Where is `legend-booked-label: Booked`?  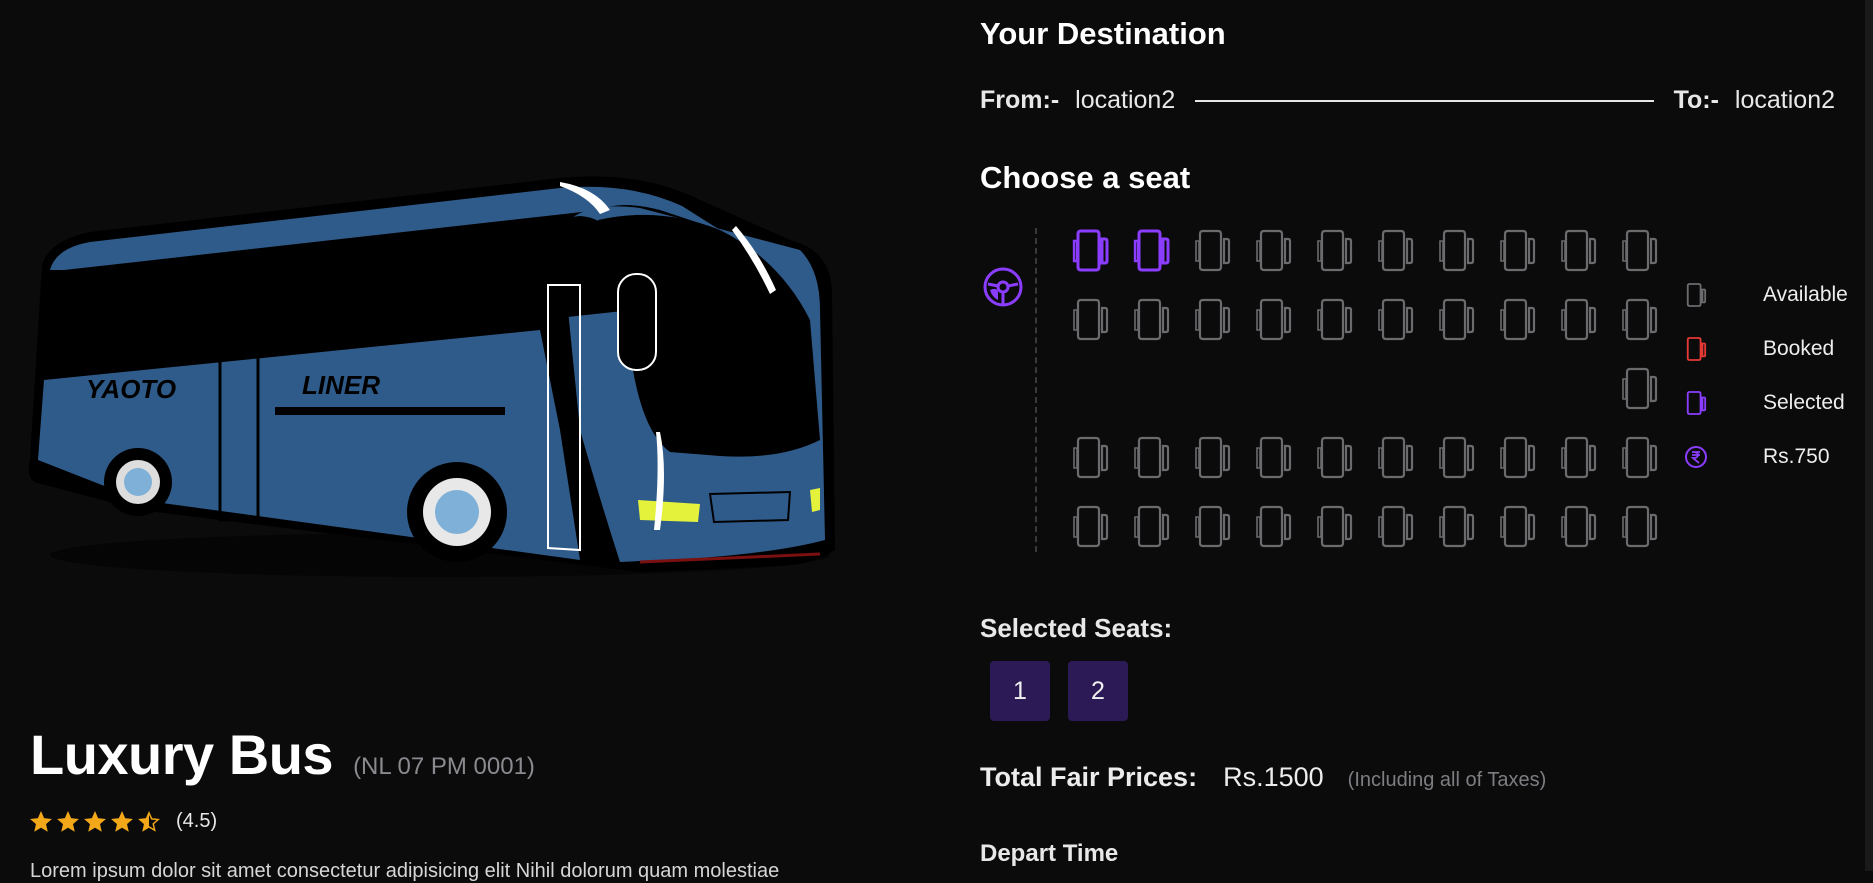 legend-booked-label: Booked is located at coordinates (1799, 348).